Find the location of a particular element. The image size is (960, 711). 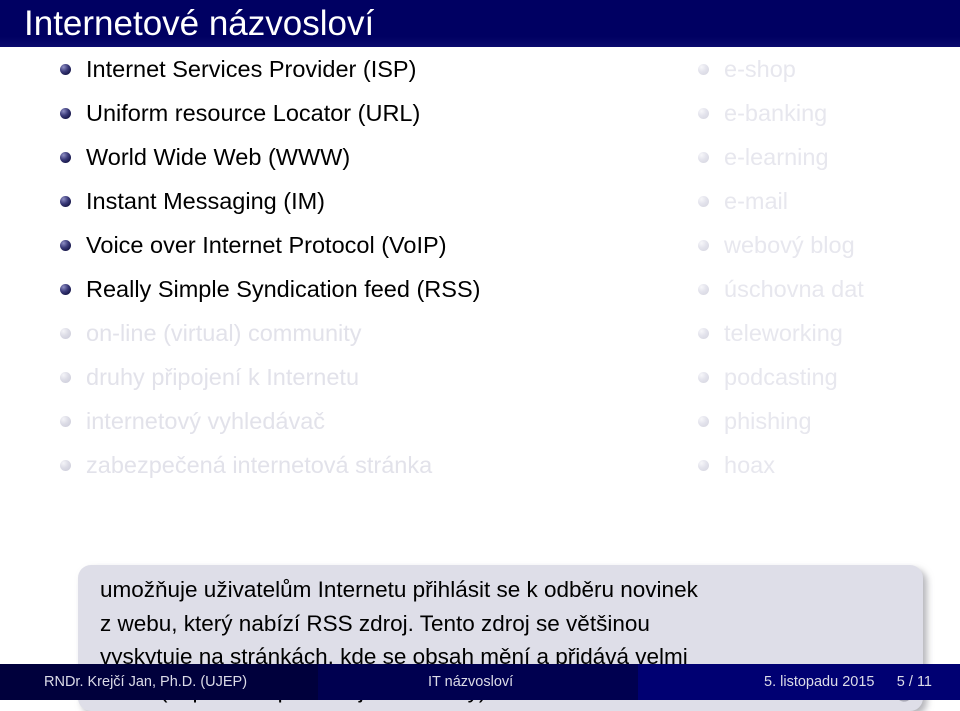

list-item-label: e-banking is located at coordinates (776, 113).